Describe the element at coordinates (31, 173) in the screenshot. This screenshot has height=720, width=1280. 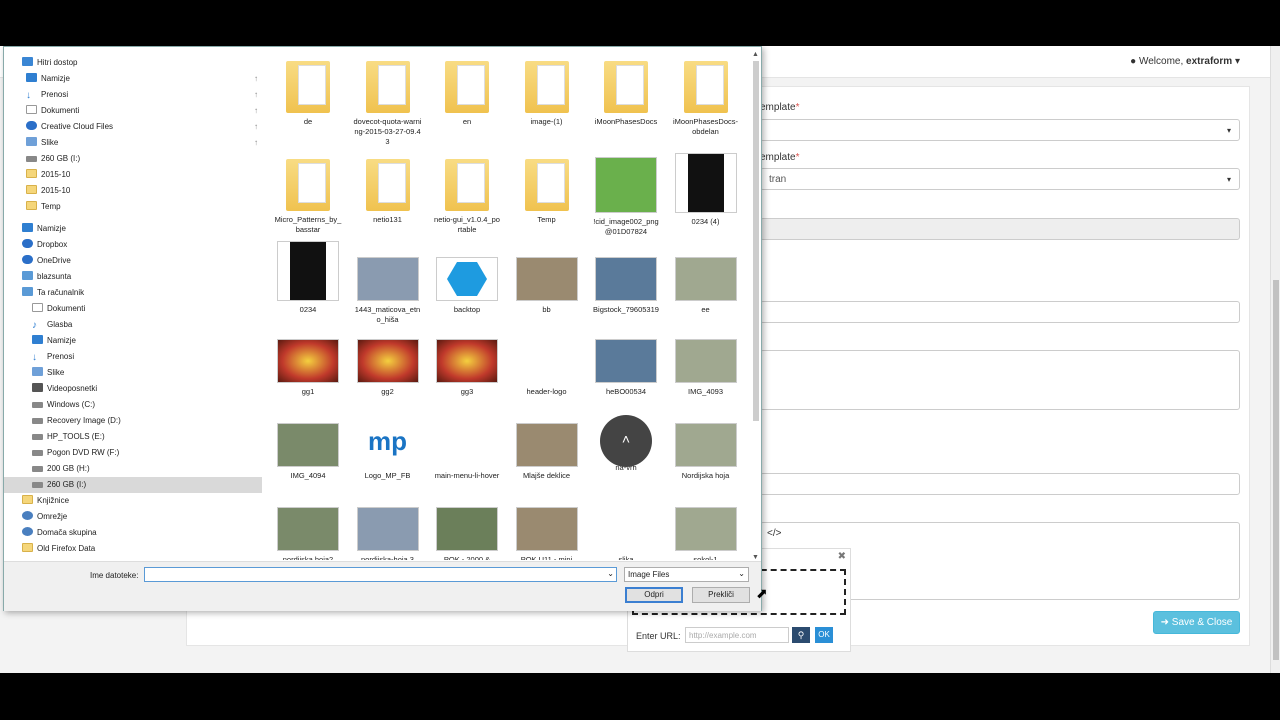
I see `folder-icon` at that location.